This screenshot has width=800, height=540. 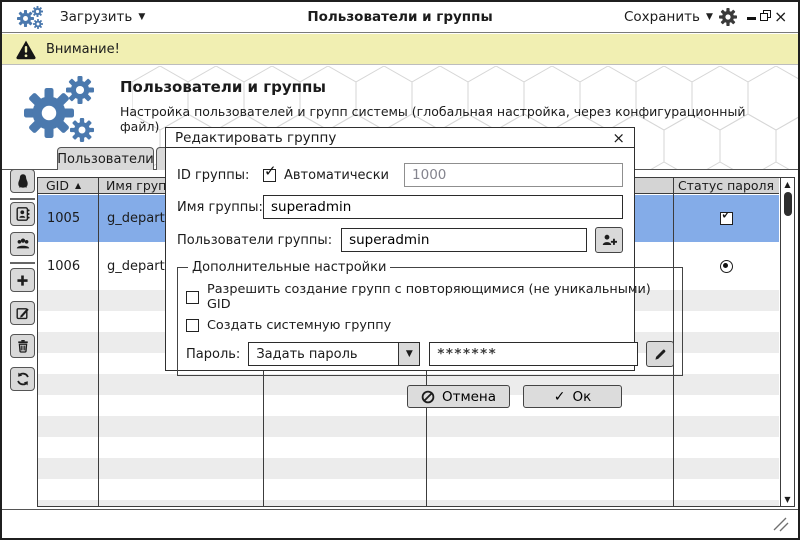 I want to click on address-book-icon, so click(x=23, y=214).